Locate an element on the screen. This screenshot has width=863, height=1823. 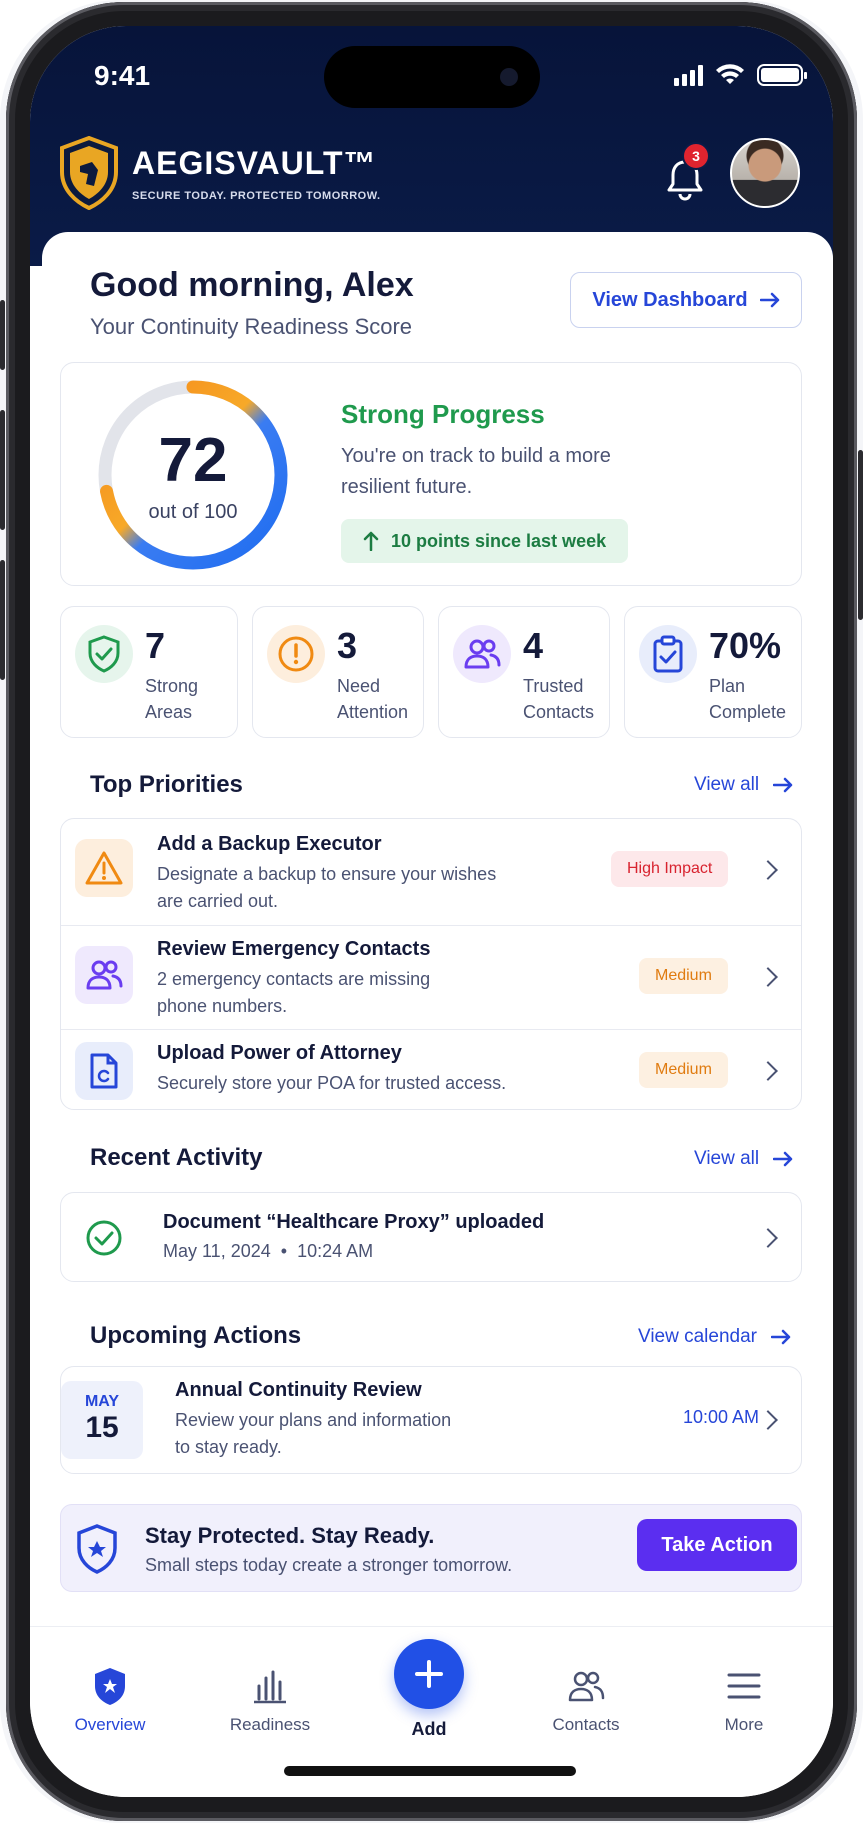
stat-label: Trusted Contacts is located at coordinates (559, 699).